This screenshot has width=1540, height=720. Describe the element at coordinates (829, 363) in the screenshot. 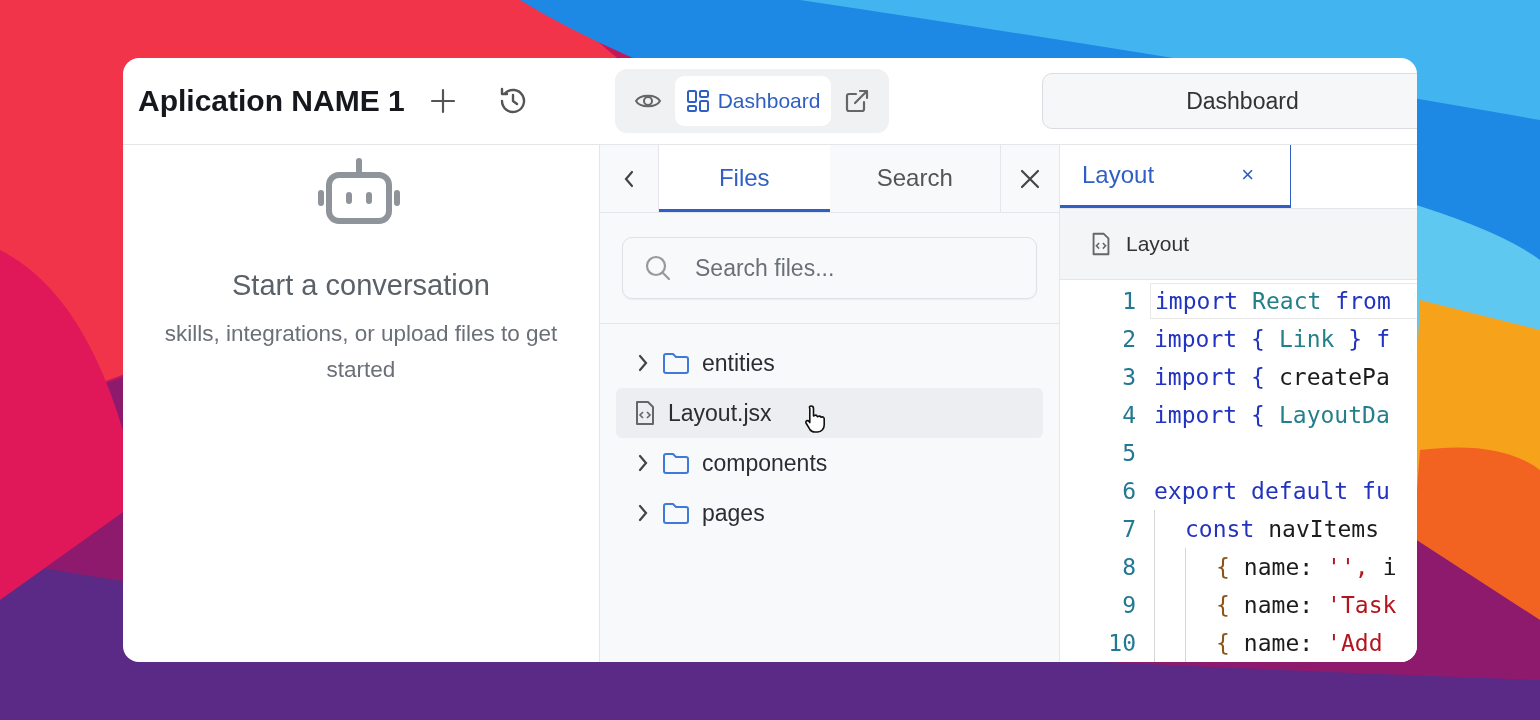

I see `tree-item: entities` at that location.